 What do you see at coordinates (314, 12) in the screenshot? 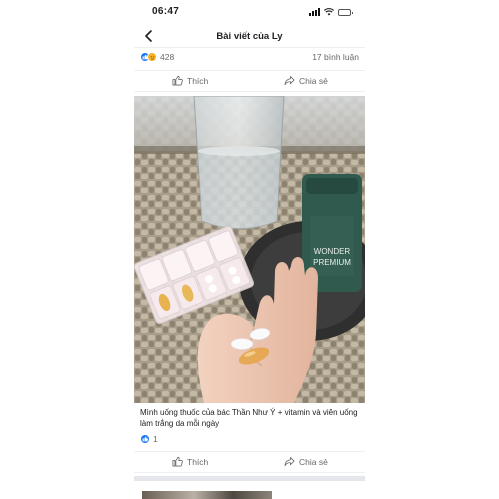
I see `cellular-signal-icon` at bounding box center [314, 12].